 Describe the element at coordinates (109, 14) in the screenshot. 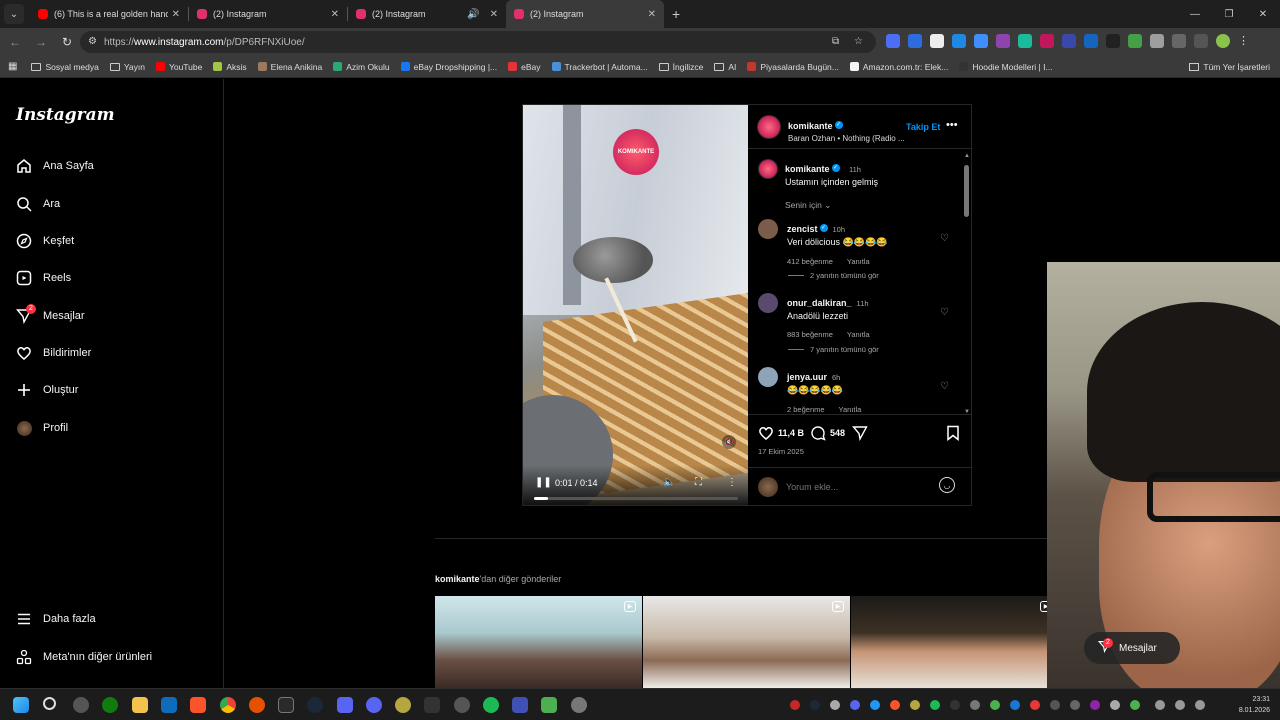

I see `browser-tab-1: (6) This is a real golden hand! T ✕` at that location.